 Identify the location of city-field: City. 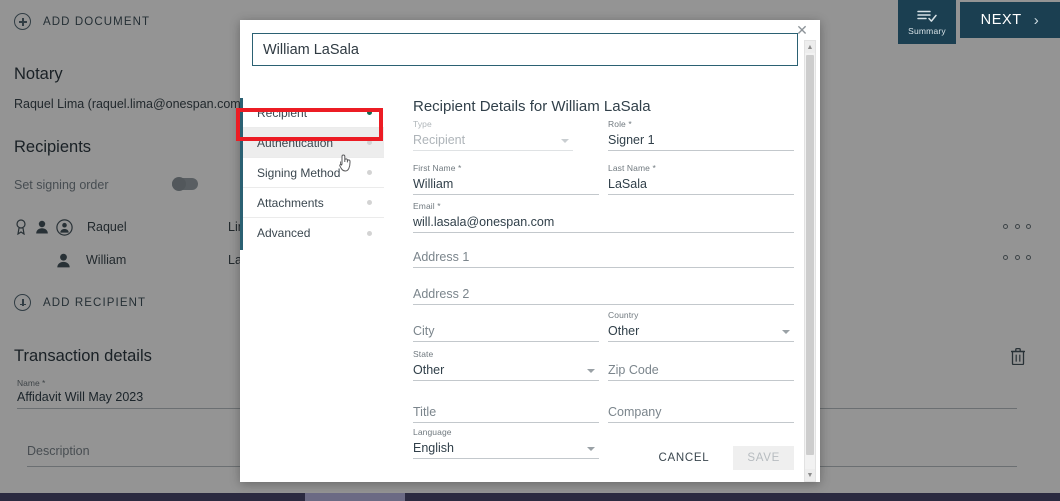
(506, 332).